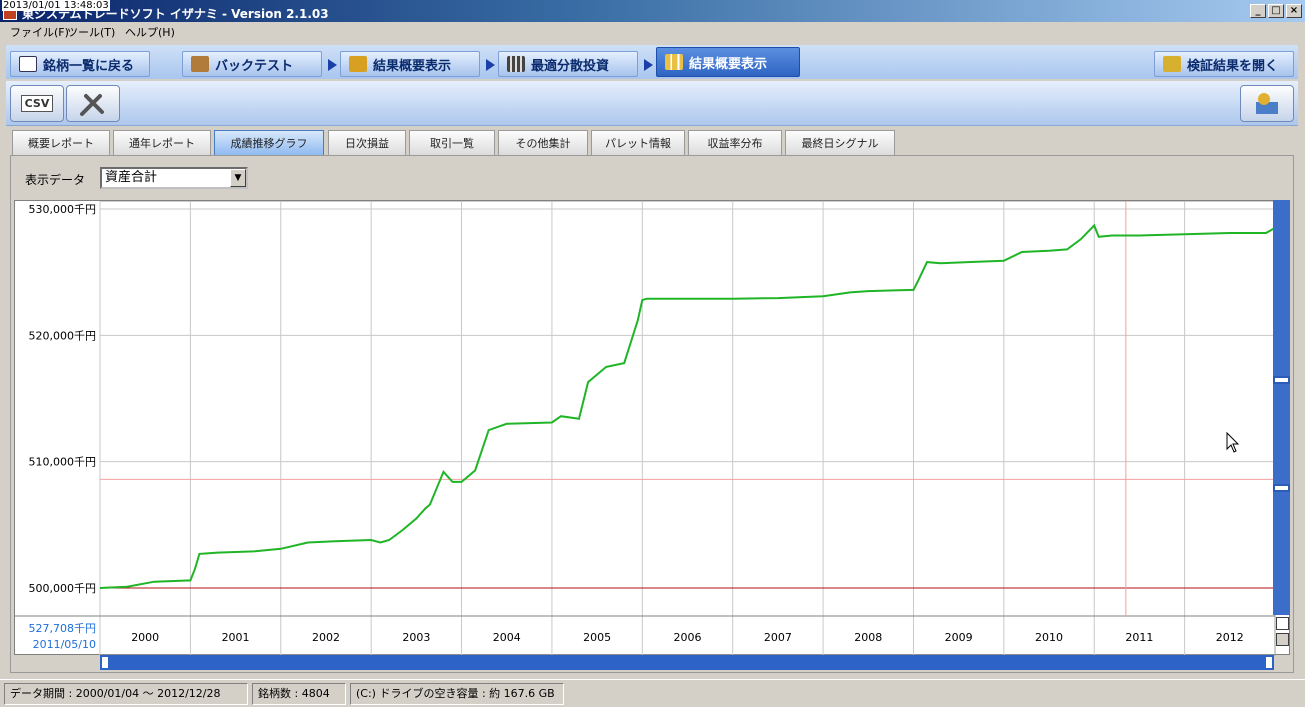 The height and width of the screenshot is (707, 1305). Describe the element at coordinates (126, 694) in the screenshot. I see `status-period: データ期間 : 2000/01/04 〜 2012/12/28` at that location.